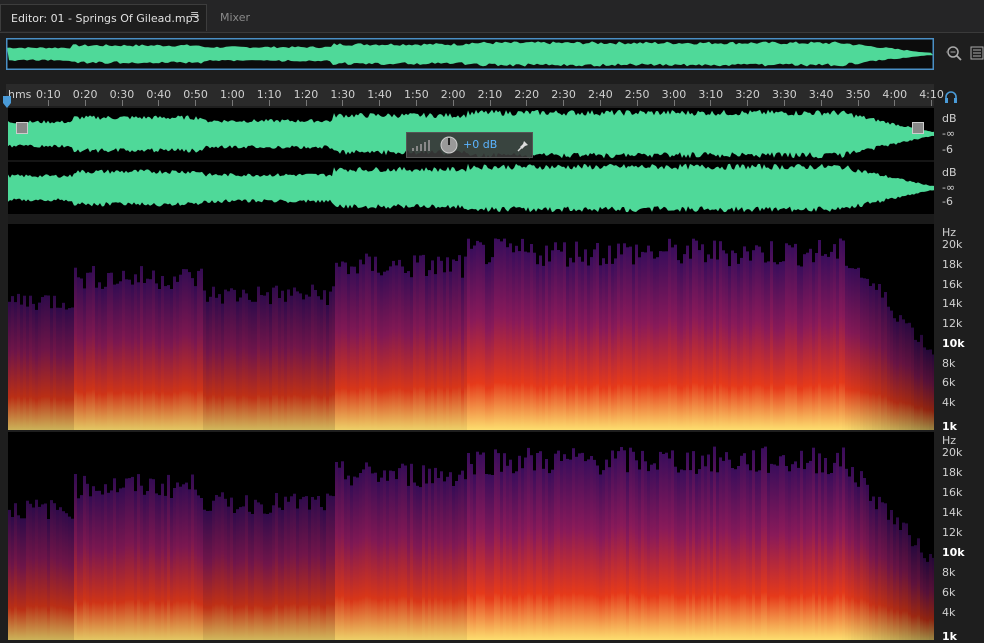 The height and width of the screenshot is (643, 984). I want to click on tab-editor: Editor: 01 - Springs Of Gilead.mp3, so click(103, 17).